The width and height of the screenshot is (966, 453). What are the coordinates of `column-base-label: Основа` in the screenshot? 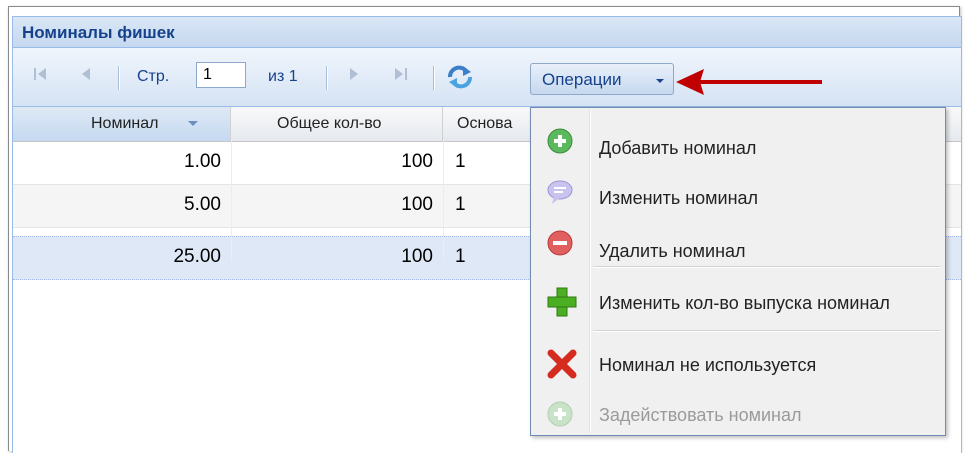 It's located at (485, 123).